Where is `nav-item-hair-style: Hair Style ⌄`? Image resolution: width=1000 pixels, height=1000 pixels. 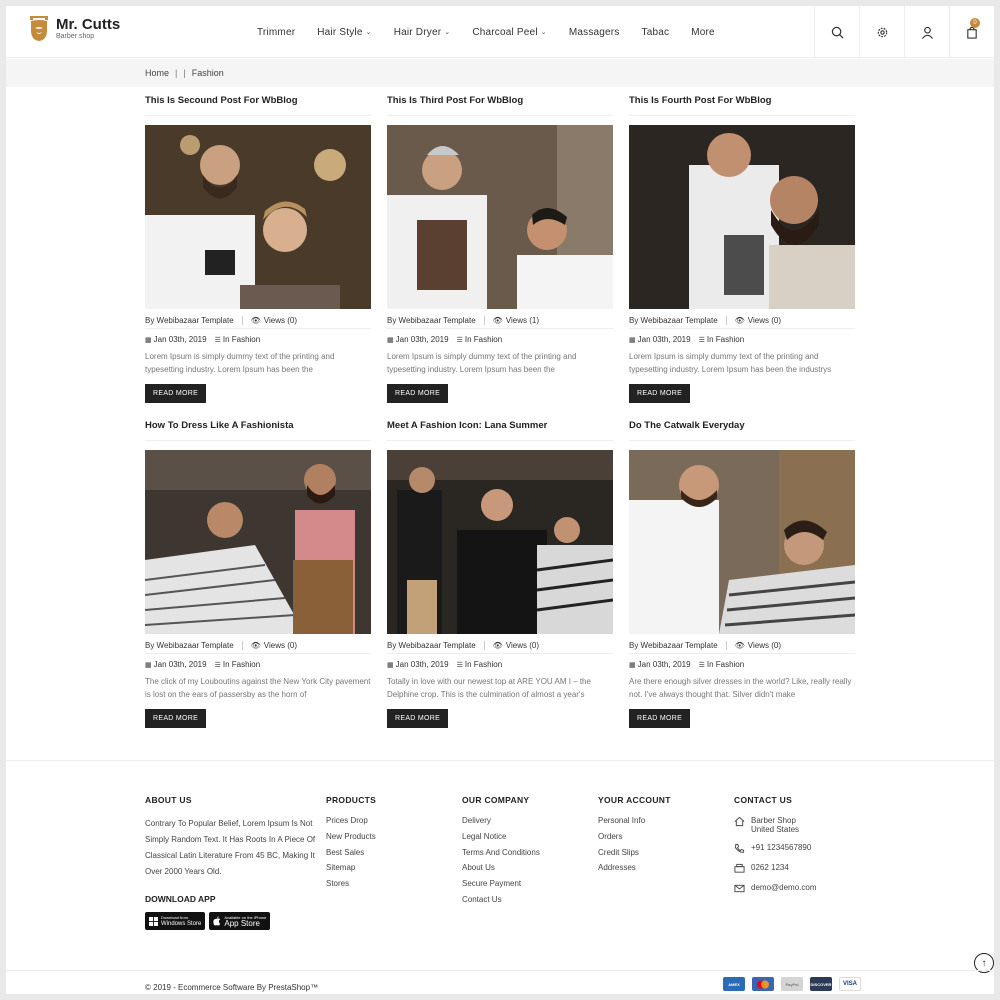 nav-item-hair-style: Hair Style ⌄ is located at coordinates (344, 32).